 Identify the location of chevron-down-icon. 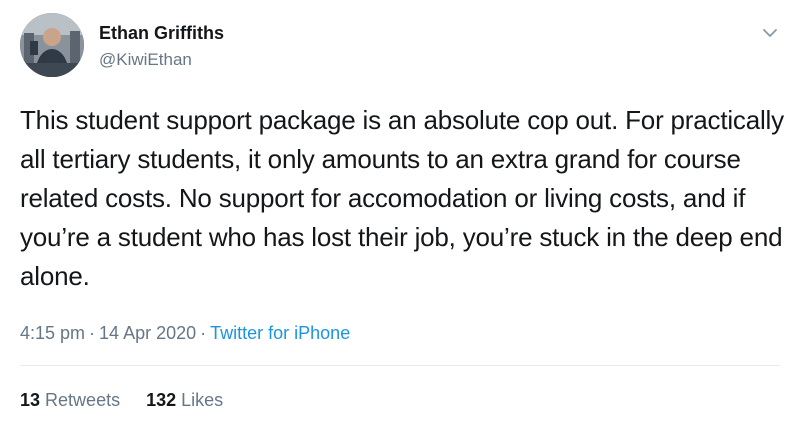
(770, 33).